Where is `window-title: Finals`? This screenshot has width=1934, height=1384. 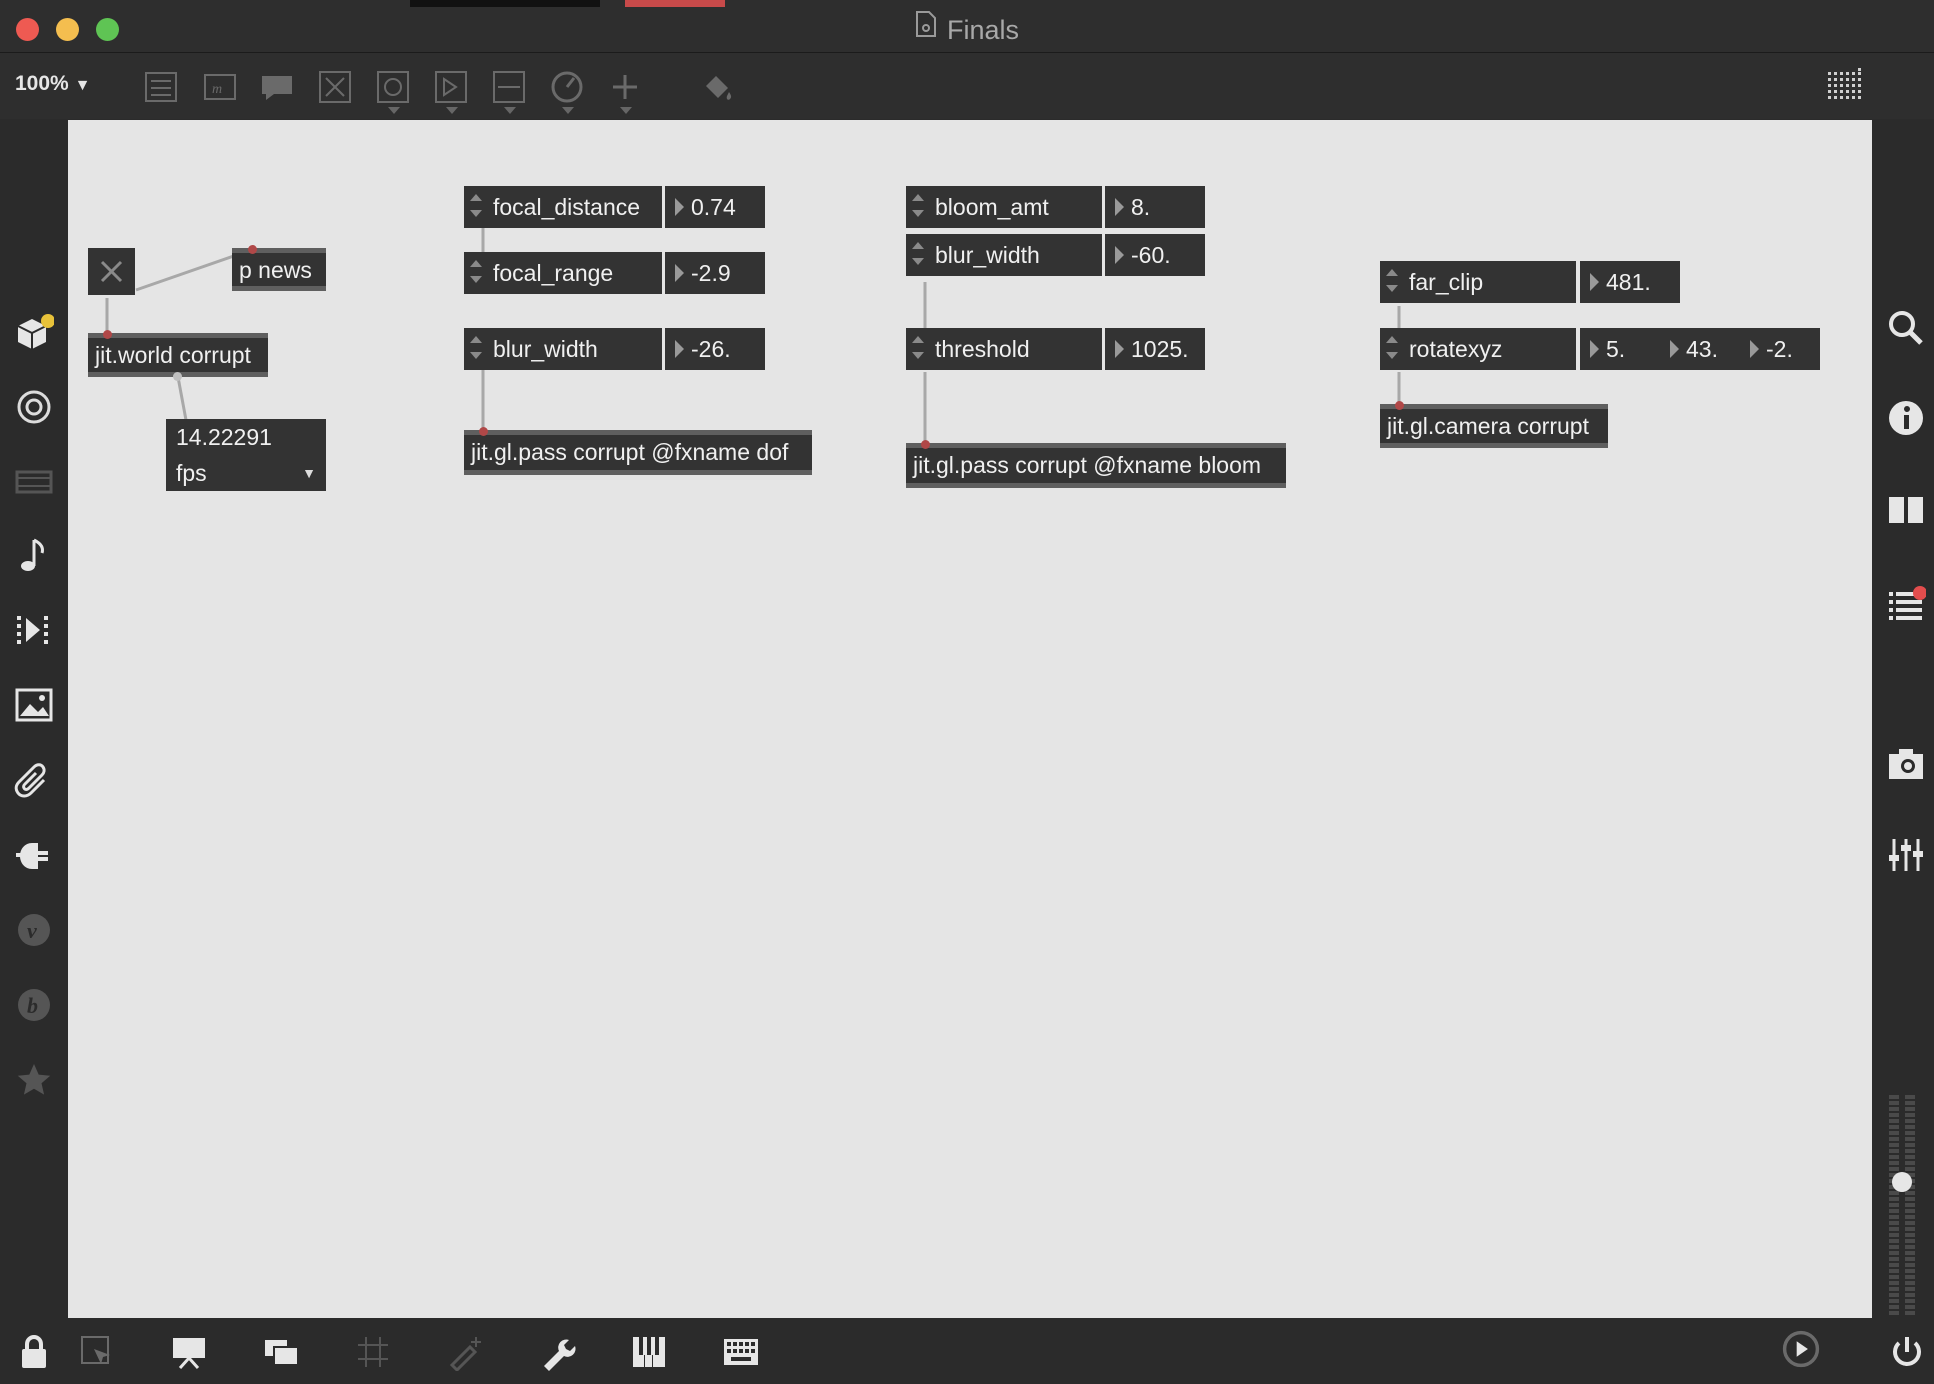
window-title: Finals is located at coordinates (967, 26).